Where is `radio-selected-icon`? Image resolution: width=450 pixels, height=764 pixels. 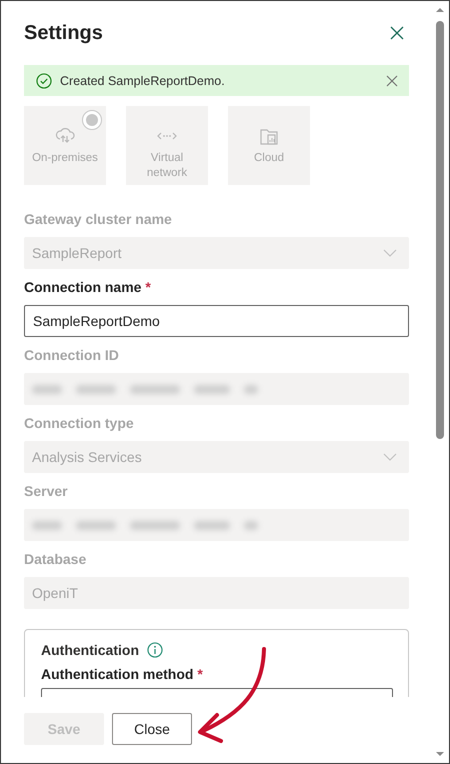
radio-selected-icon is located at coordinates (92, 120).